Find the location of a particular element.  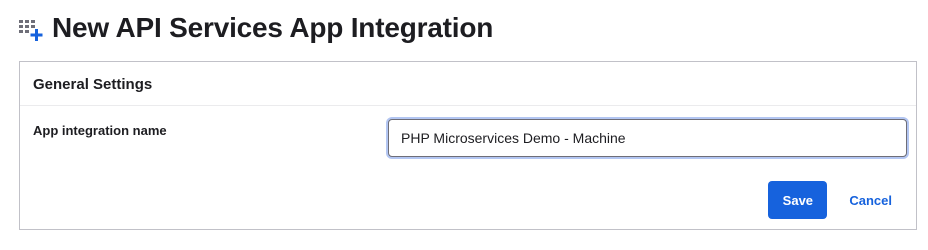

page-title: New API Services App Integration is located at coordinates (273, 27).